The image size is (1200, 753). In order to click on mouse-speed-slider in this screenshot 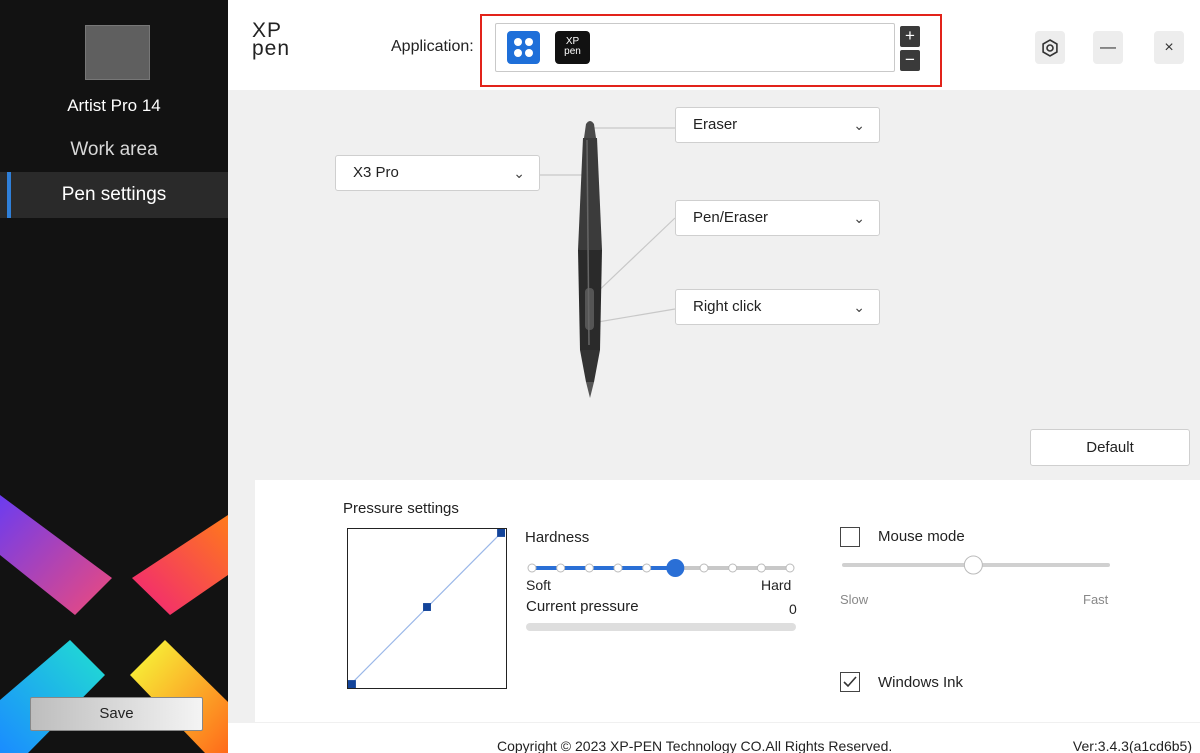, I will do `click(976, 565)`.